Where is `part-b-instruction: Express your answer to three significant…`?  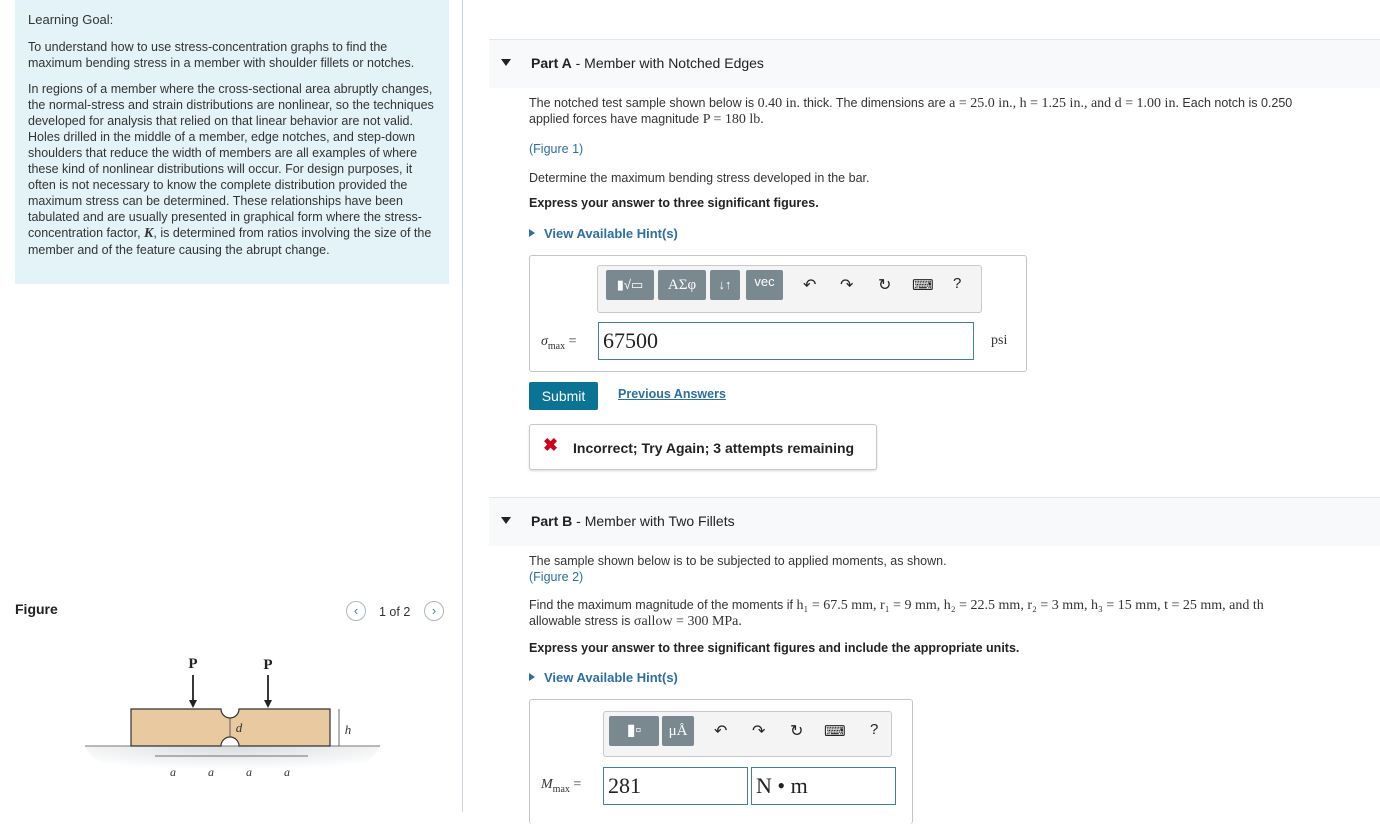 part-b-instruction: Express your answer to three significant… is located at coordinates (774, 648).